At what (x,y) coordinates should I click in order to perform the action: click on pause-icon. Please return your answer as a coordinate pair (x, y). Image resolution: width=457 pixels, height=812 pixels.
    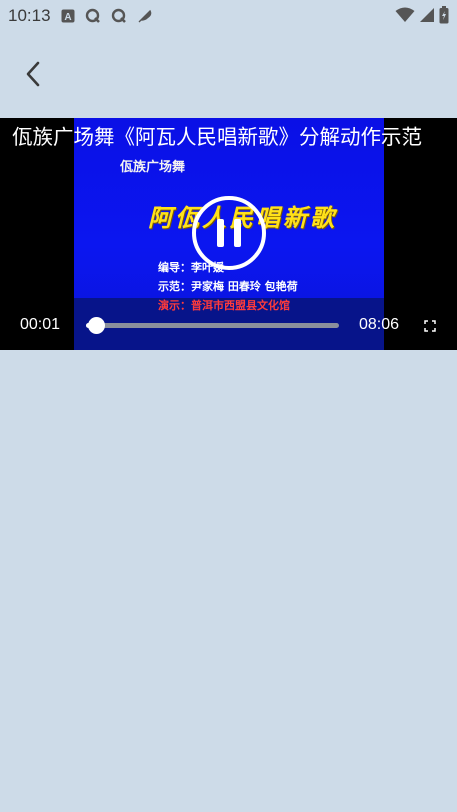
    Looking at the image, I should click on (229, 233).